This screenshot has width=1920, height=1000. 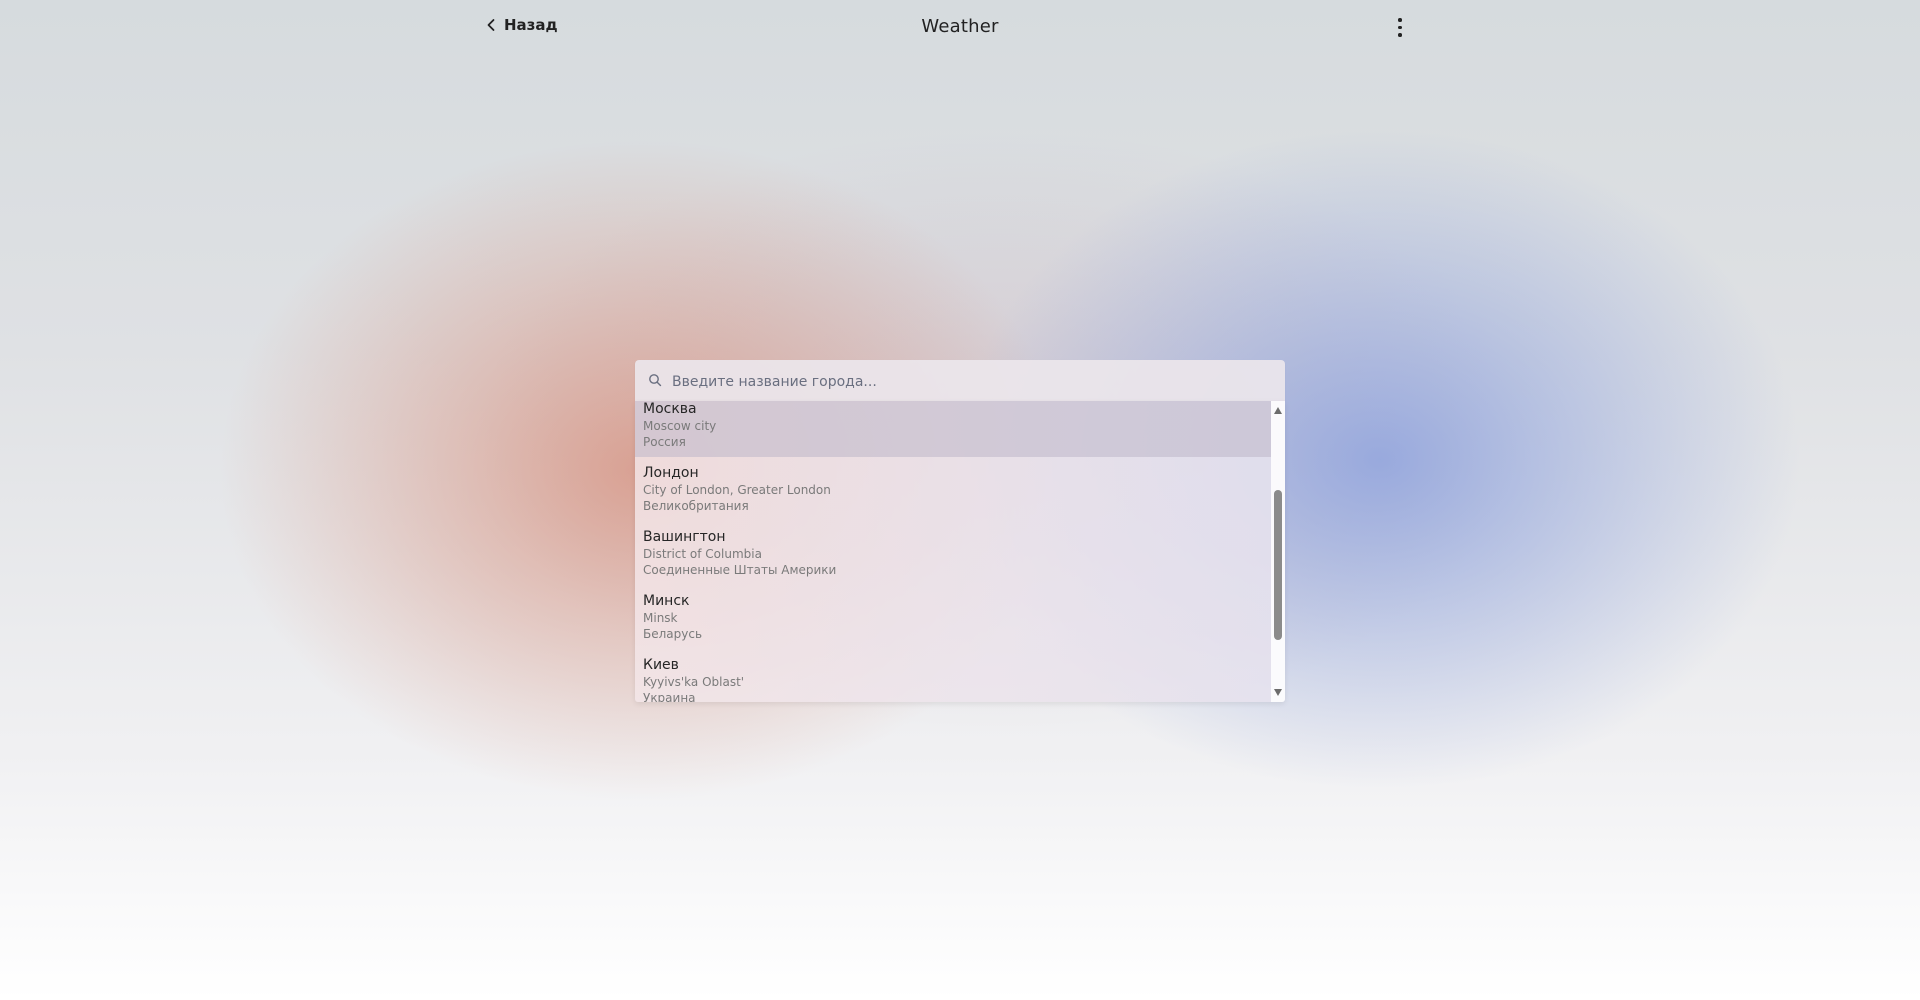 I want to click on more-vertical-icon, so click(x=1400, y=27).